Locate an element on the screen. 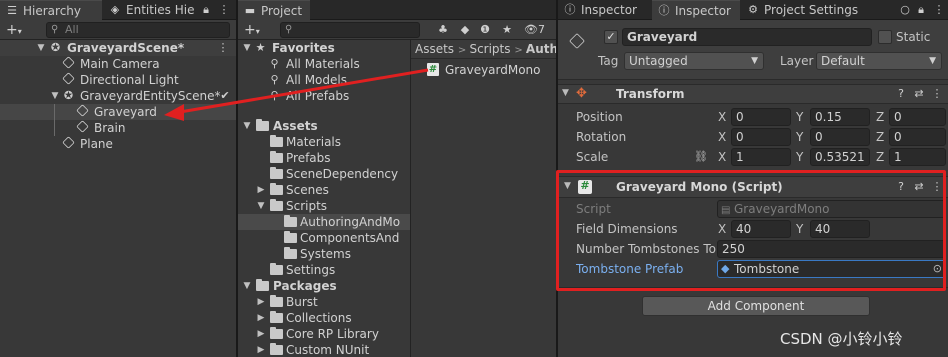 The height and width of the screenshot is (357, 948). favorite-item: ⚲ All Materials is located at coordinates (324, 64).